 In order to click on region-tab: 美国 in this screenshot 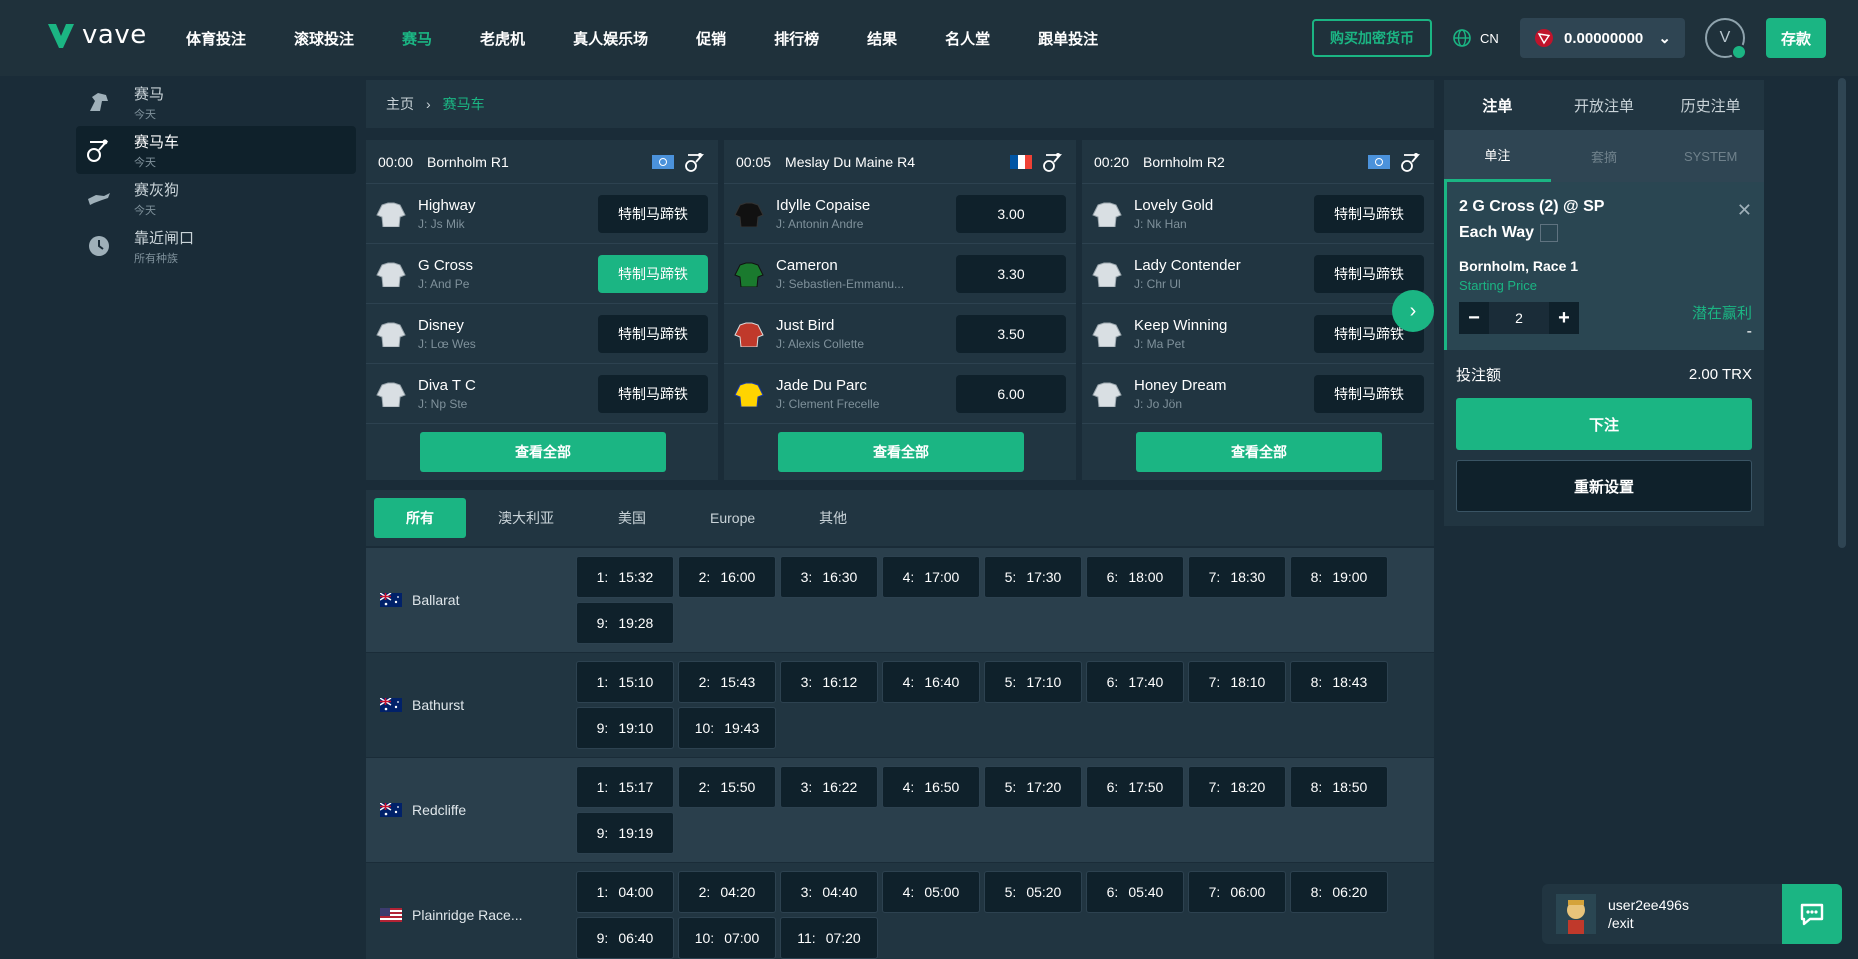, I will do `click(632, 518)`.